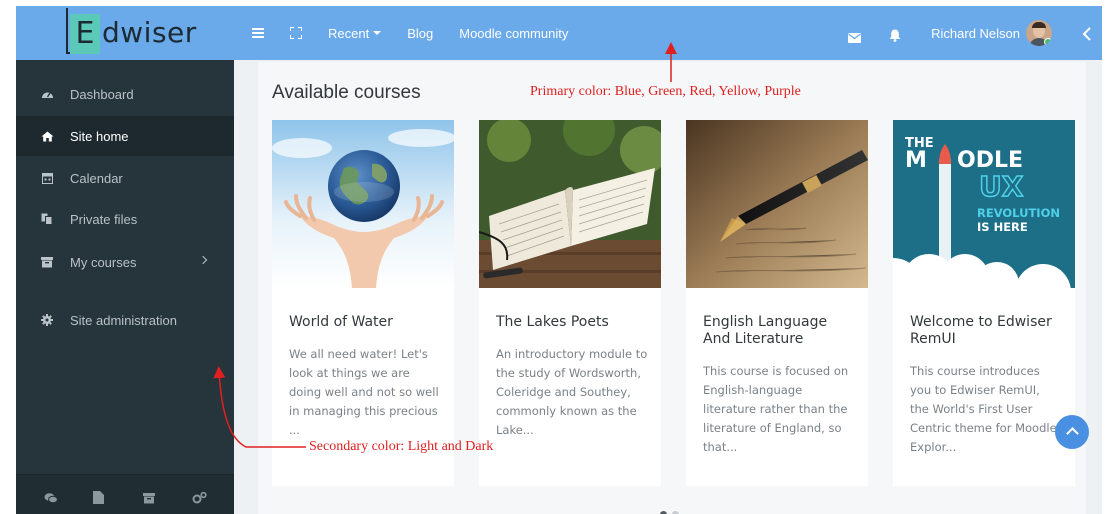 The height and width of the screenshot is (514, 1106). I want to click on files-icon, so click(47, 219).